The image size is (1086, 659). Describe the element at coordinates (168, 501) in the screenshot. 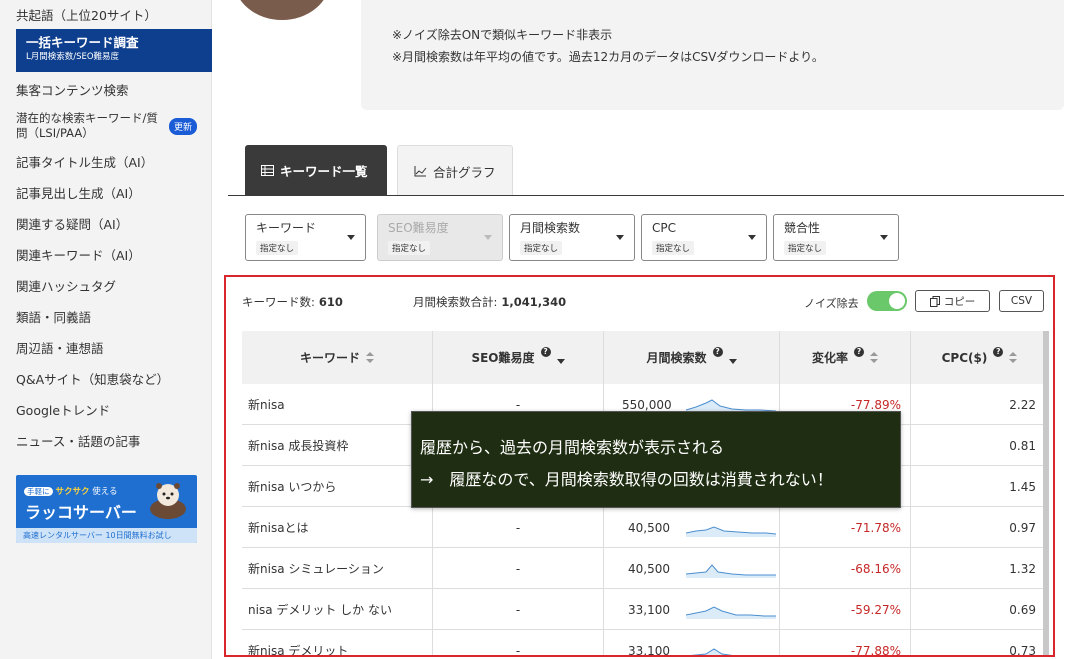

I see `otter-mascot-icon` at that location.